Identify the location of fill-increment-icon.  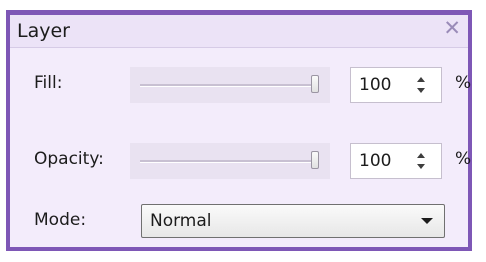
(421, 79).